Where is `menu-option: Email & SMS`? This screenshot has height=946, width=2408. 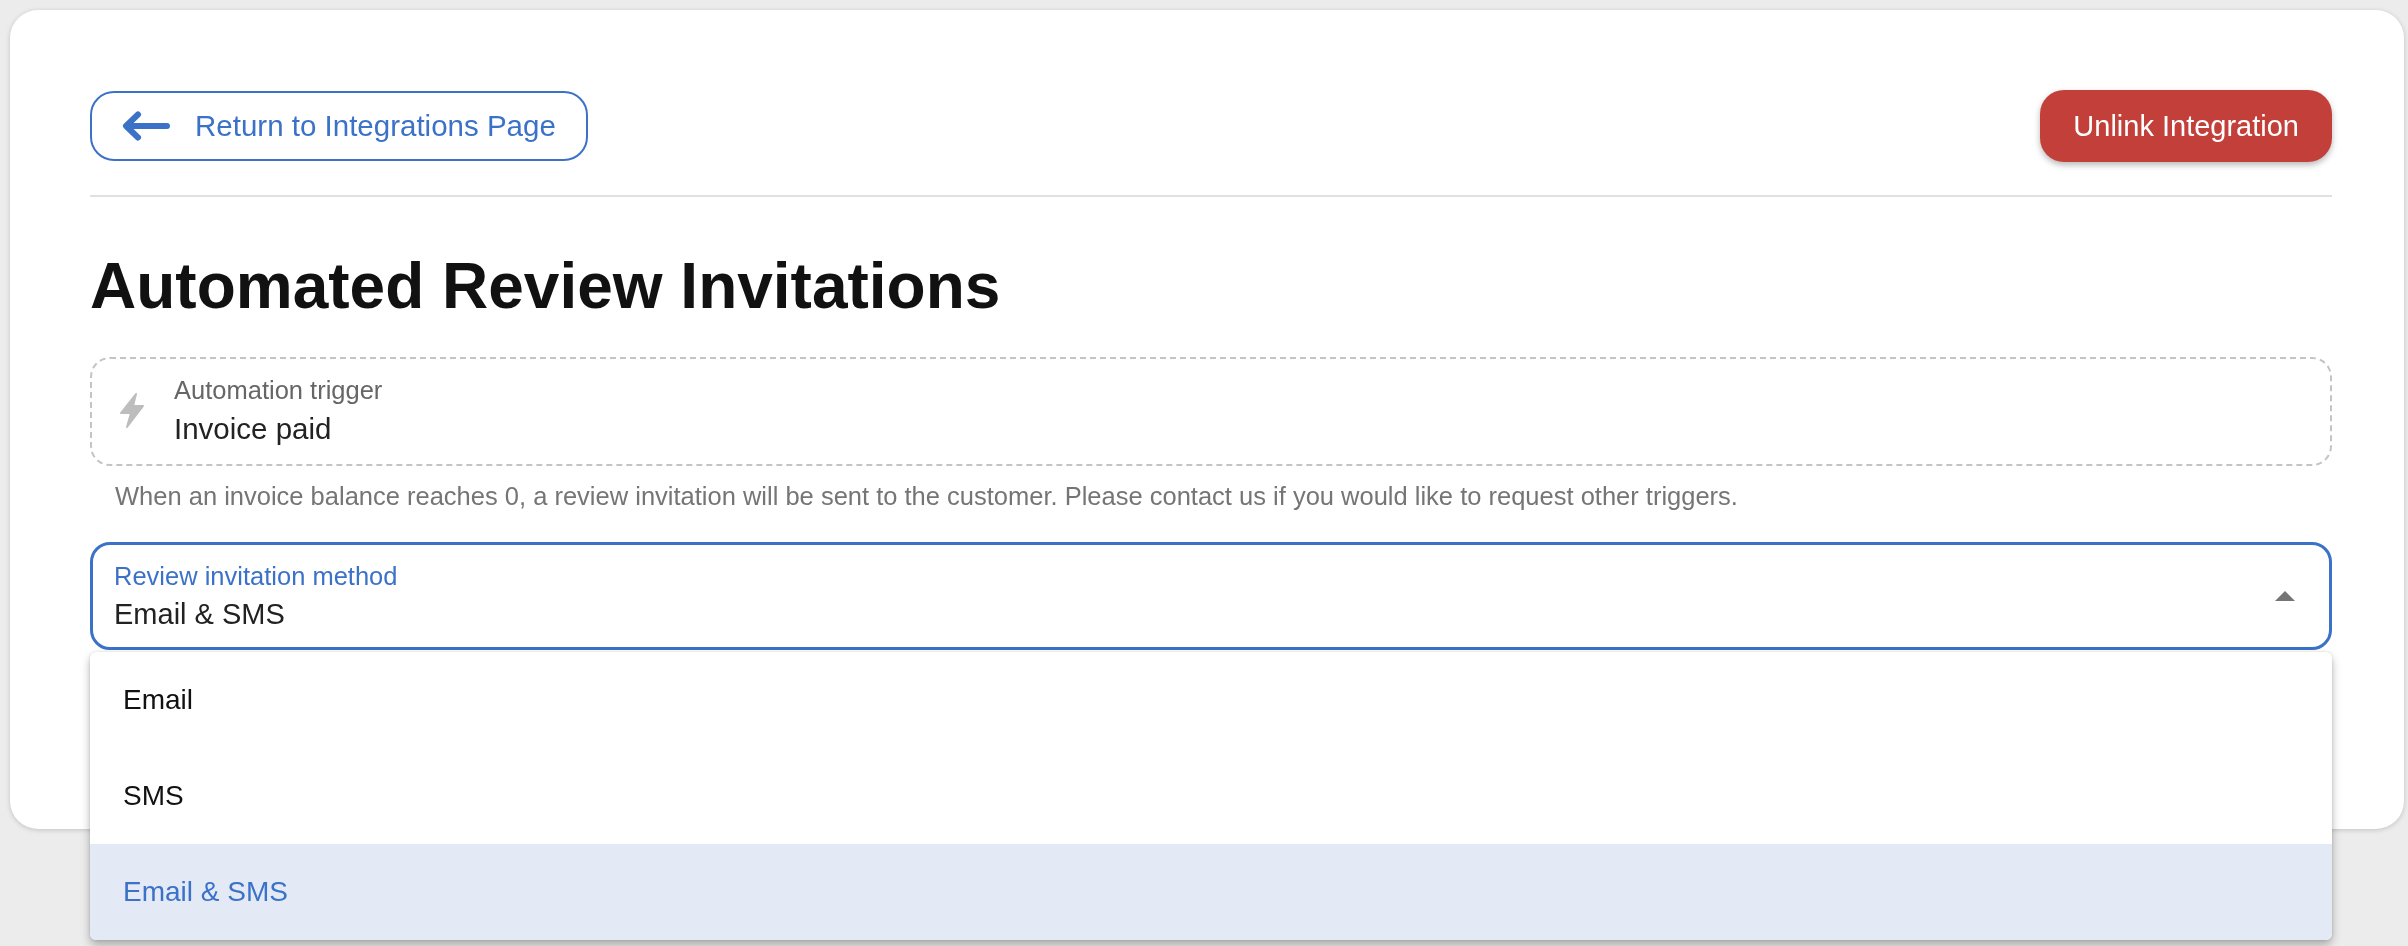 menu-option: Email & SMS is located at coordinates (1211, 892).